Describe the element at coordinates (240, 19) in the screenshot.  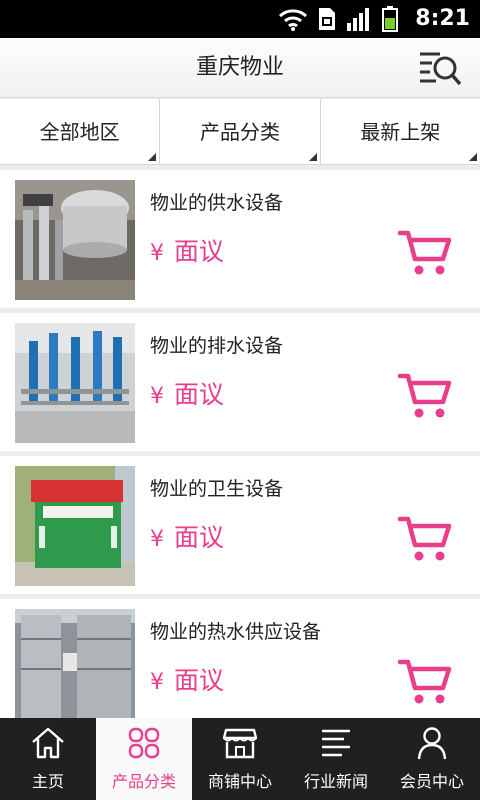
I see `status-bar: 8:21` at that location.